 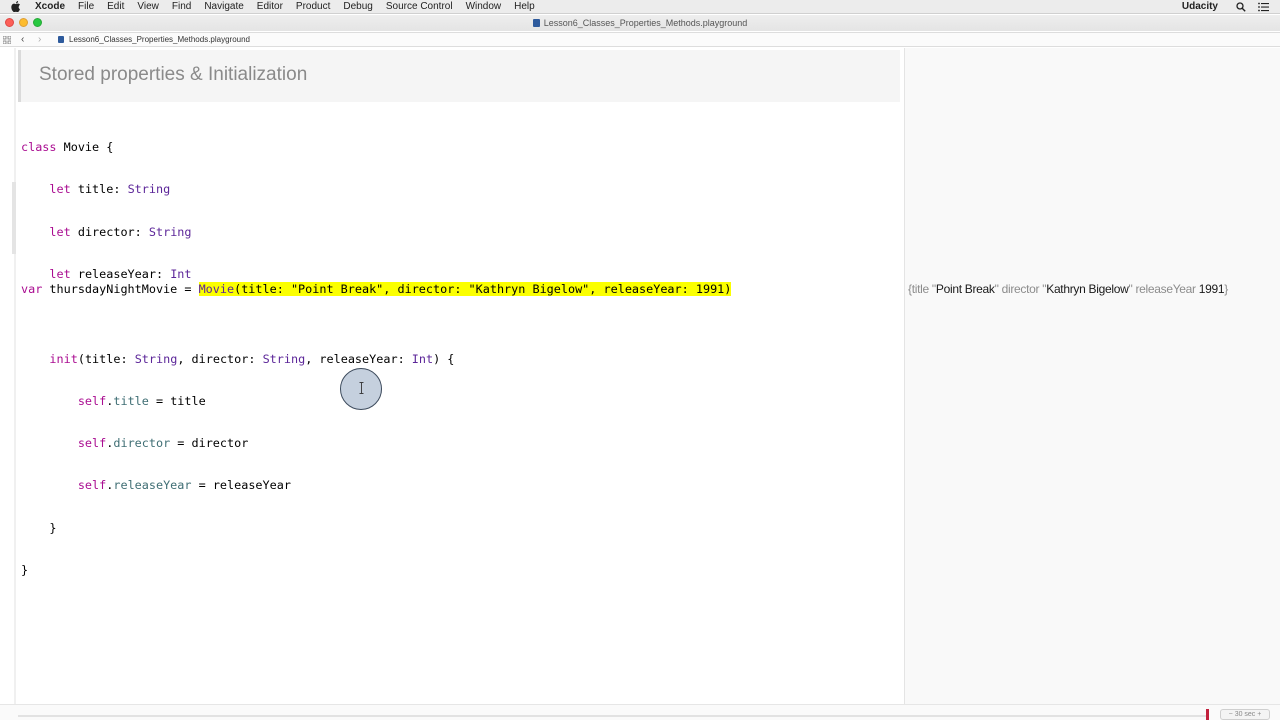 What do you see at coordinates (529, 289) in the screenshot?
I see `string-literal: "Kathryn Bigelow"` at bounding box center [529, 289].